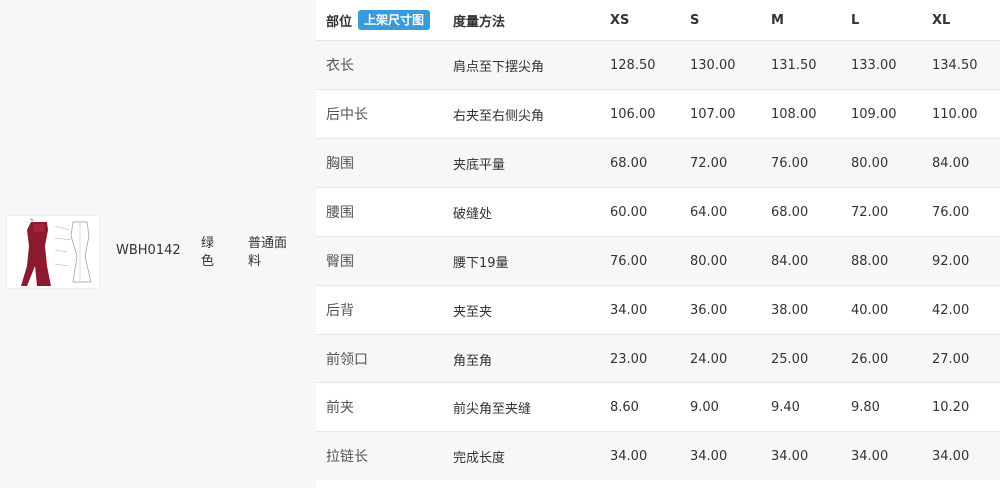 Image resolution: width=1000 pixels, height=488 pixels. What do you see at coordinates (629, 261) in the screenshot?
I see `row-value-xs: 76.00` at bounding box center [629, 261].